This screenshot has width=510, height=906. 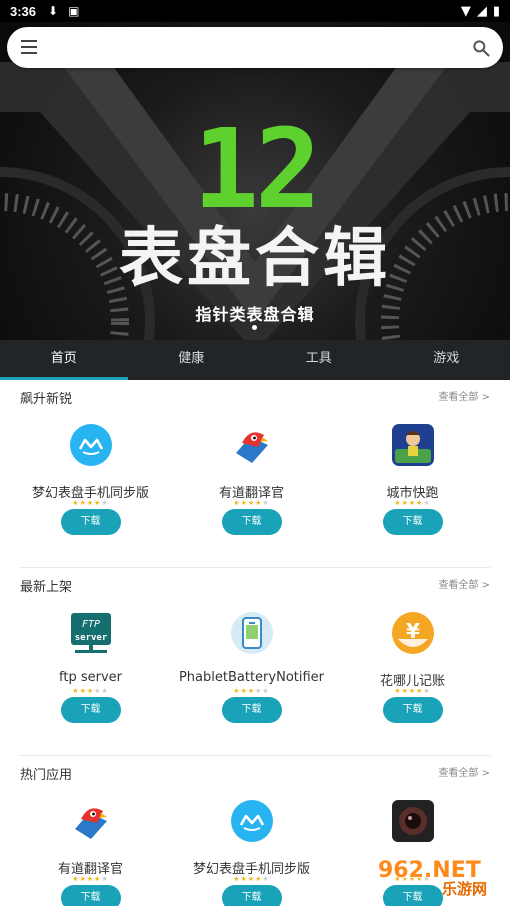 I want to click on menu-icon, so click(x=29, y=47).